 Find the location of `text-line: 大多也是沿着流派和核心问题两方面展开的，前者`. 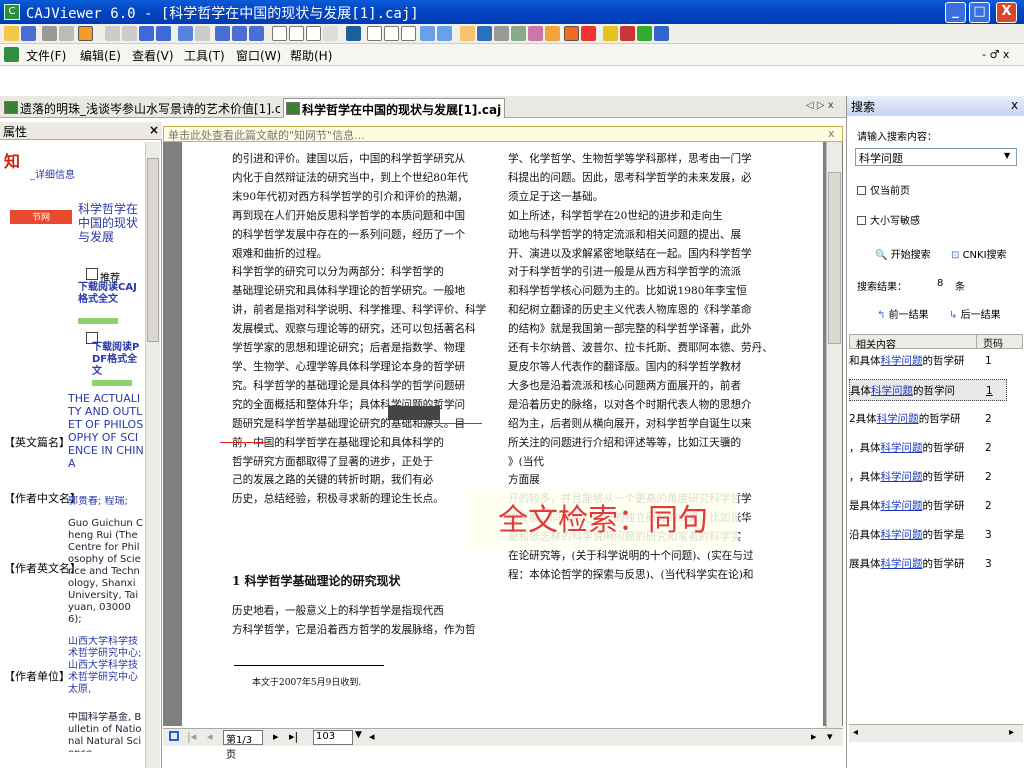

text-line: 大多也是沿着流派和核心问题两方面展开的，前者 is located at coordinates (625, 385).